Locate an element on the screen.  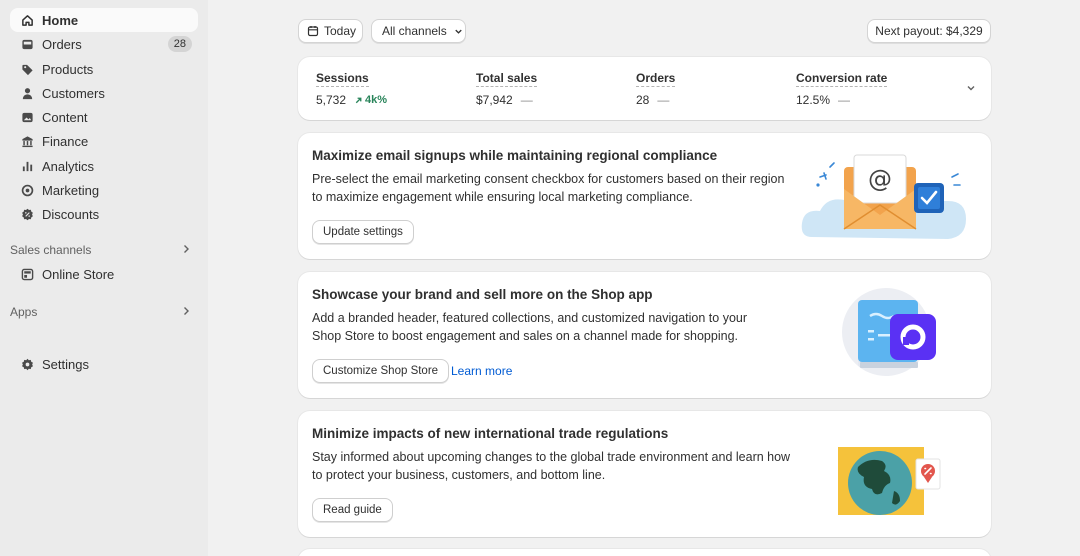
sidebar-item-home: Home is located at coordinates (104, 20).